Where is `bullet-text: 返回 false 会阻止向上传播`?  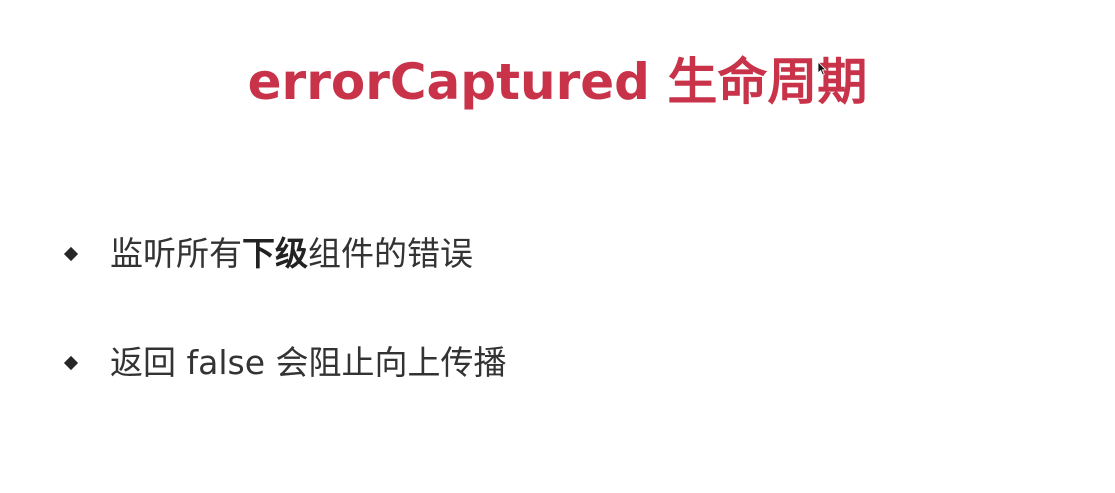
bullet-text: 返回 false 会阻止向上传播 is located at coordinates (308, 363).